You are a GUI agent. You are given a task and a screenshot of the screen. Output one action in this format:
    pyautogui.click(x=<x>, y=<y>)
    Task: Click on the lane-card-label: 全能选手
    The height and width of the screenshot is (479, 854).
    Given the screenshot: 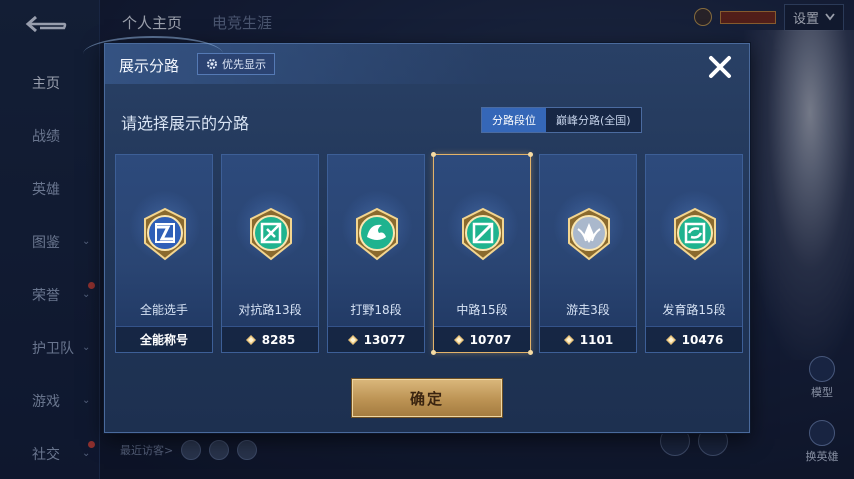 What is the action you would take?
    pyautogui.click(x=163, y=310)
    